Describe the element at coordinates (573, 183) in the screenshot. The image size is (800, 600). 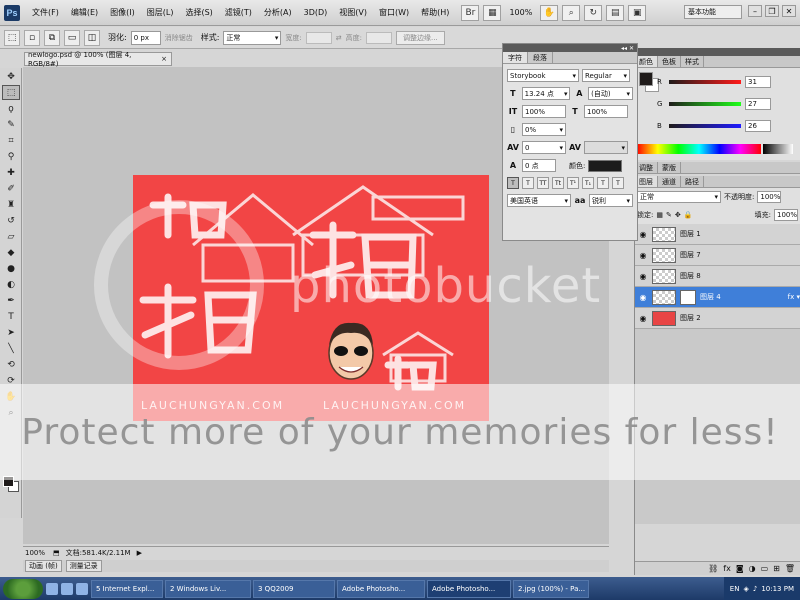
I see `superscript-icon: T¹` at that location.